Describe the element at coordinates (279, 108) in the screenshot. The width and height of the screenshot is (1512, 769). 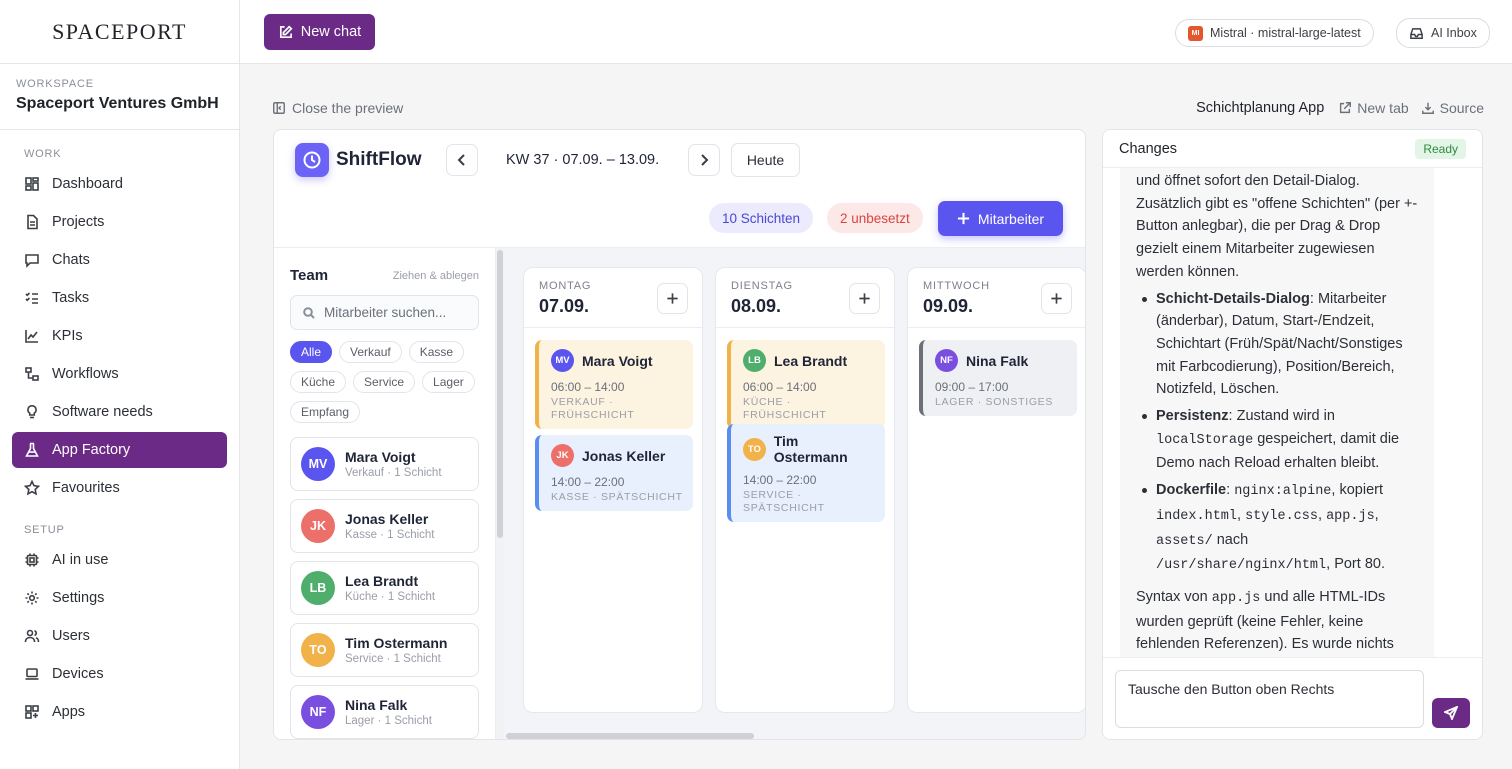
I see `panel-icon` at that location.